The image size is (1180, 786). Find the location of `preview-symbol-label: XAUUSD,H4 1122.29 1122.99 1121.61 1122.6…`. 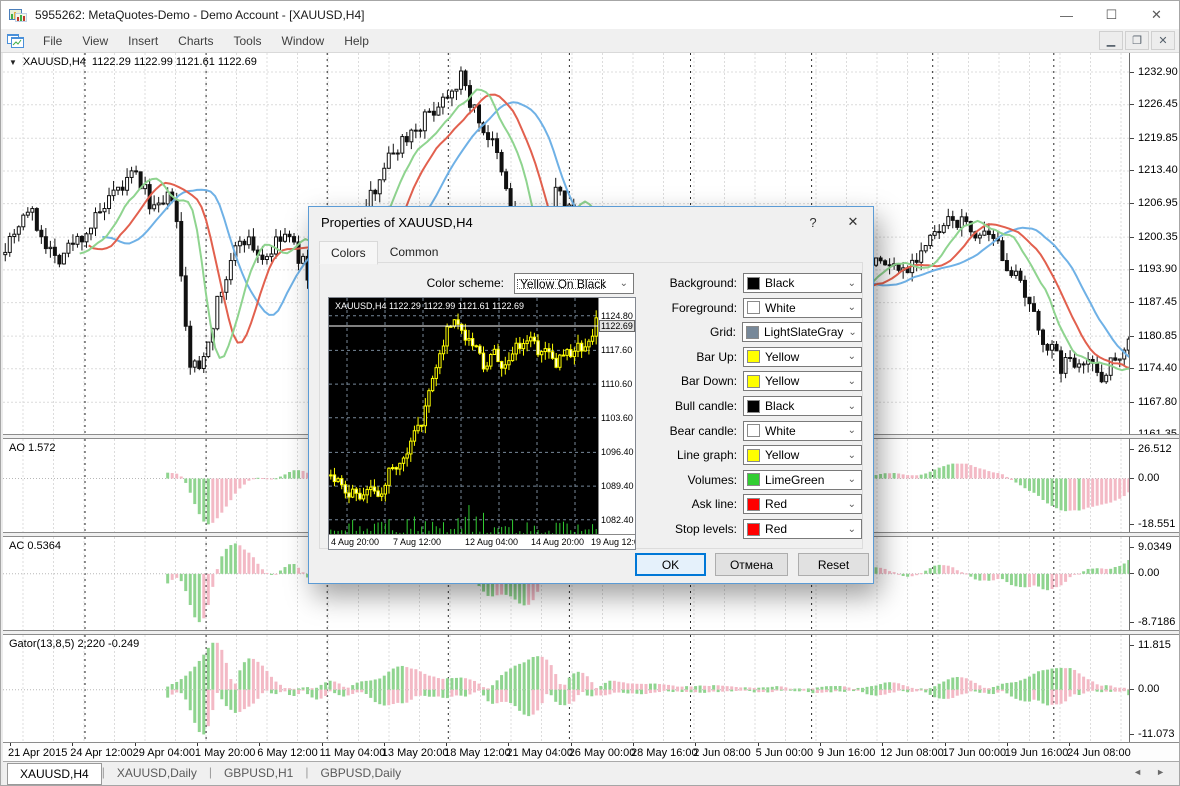

preview-symbol-label: XAUUSD,H4 1122.29 1122.99 1121.61 1122.6… is located at coordinates (429, 306).